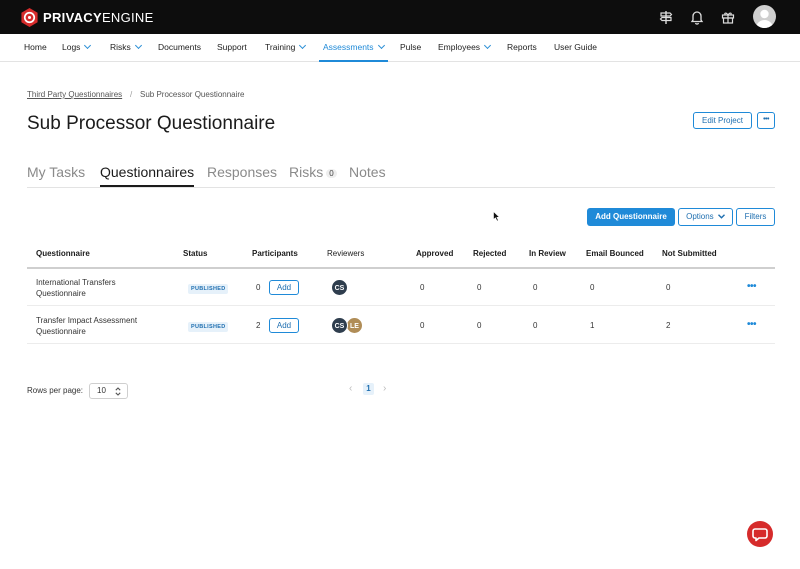  Describe the element at coordinates (313, 172) in the screenshot. I see `tab-risks: Risks 0` at that location.